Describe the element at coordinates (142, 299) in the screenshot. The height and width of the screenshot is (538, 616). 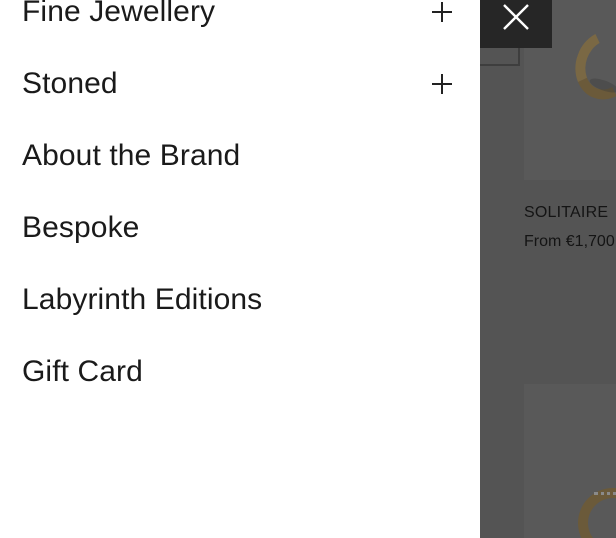
I see `menu-item-label: Labyrinth Editions` at that location.